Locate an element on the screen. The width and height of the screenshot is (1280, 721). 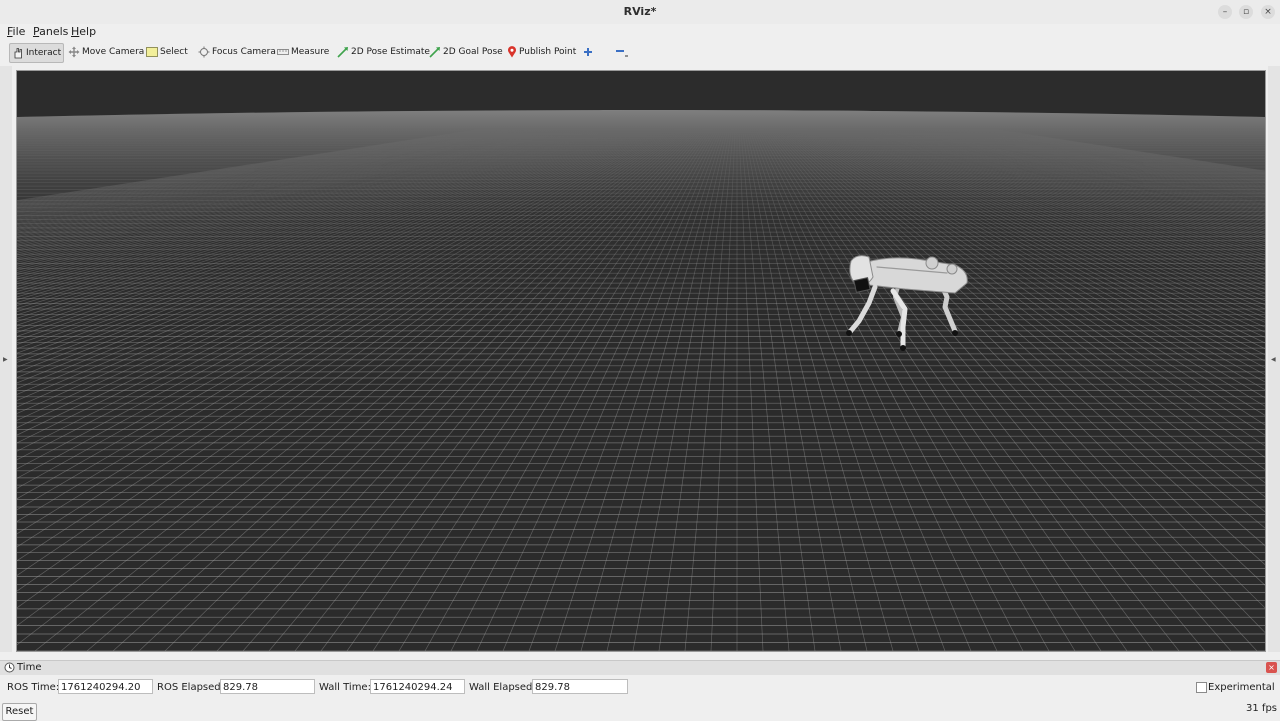
move-camera-tool: Move Camera is located at coordinates (106, 52).